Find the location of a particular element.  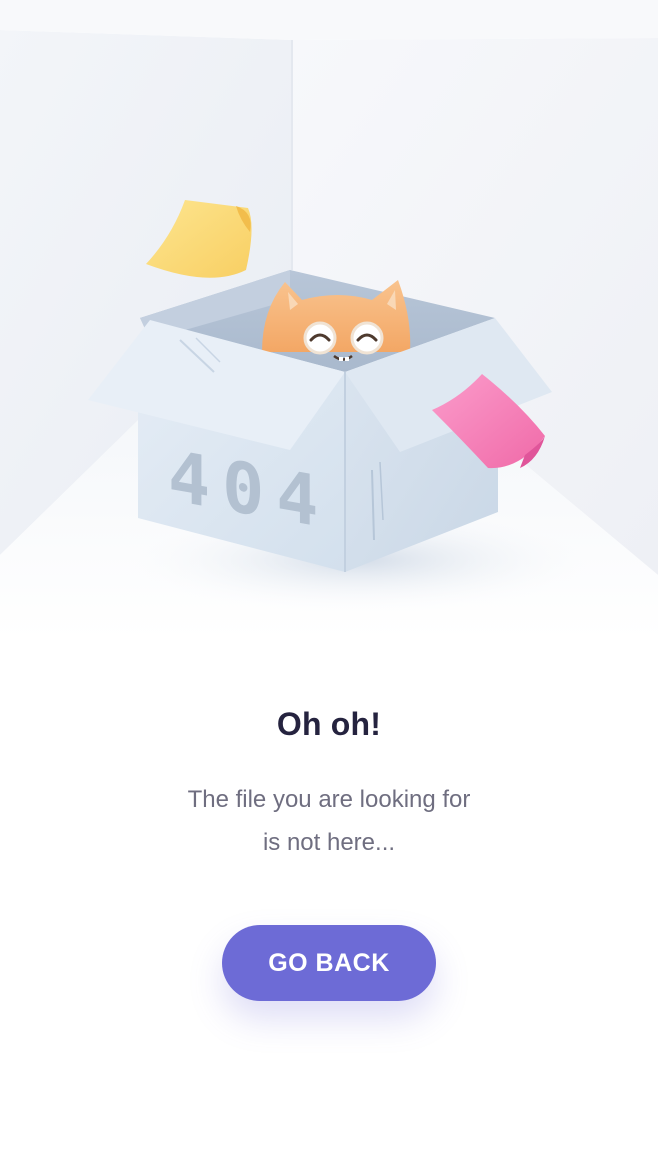

page-title: Oh oh! is located at coordinates (329, 724).